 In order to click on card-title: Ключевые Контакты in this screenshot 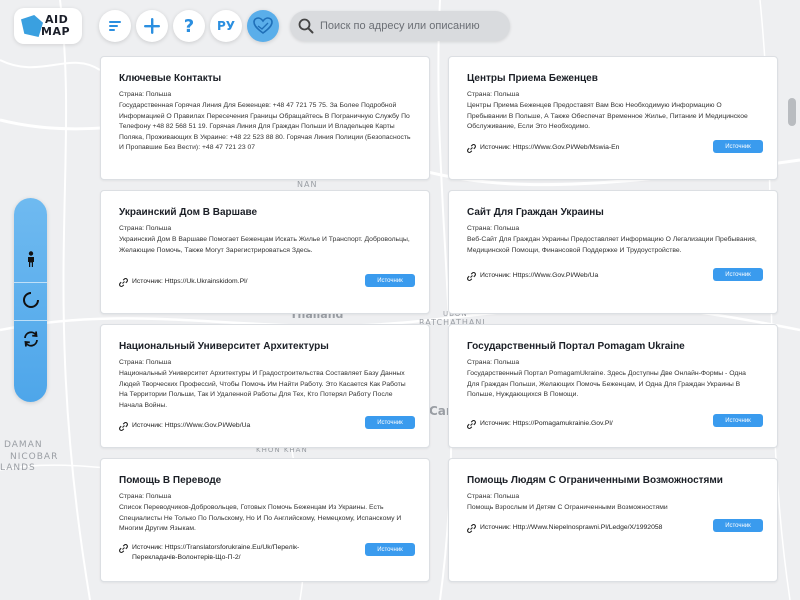, I will do `click(170, 78)`.